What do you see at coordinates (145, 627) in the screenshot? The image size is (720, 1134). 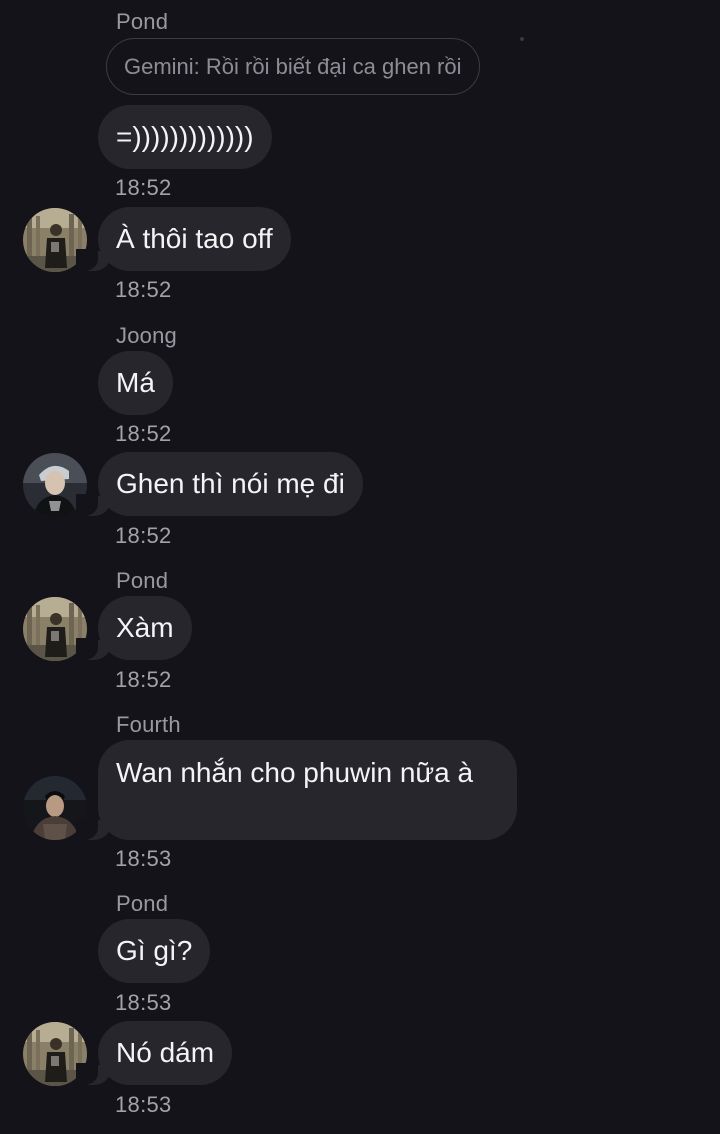 I see `message-text: Xàm` at bounding box center [145, 627].